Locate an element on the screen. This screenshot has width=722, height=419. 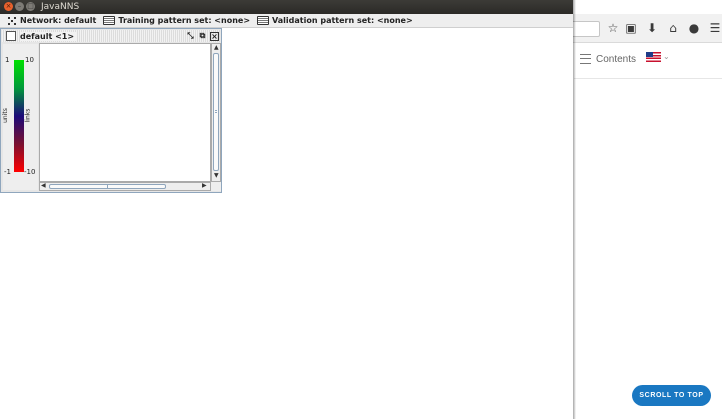
contents-label: Contents is located at coordinates (616, 59).